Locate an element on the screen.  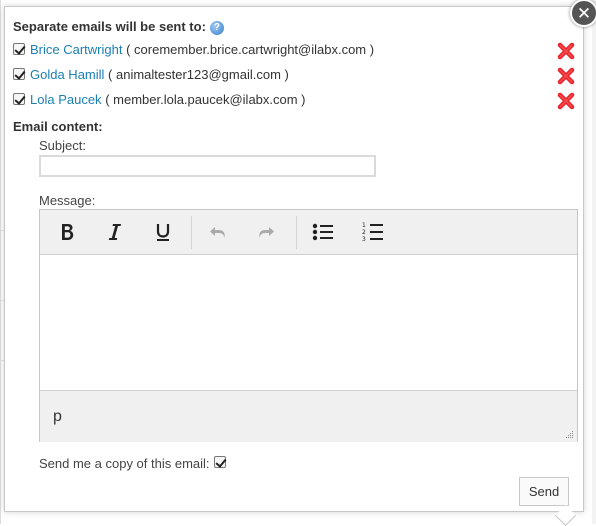
recipients-header: Separate emails will be sent to:? is located at coordinates (118, 27).